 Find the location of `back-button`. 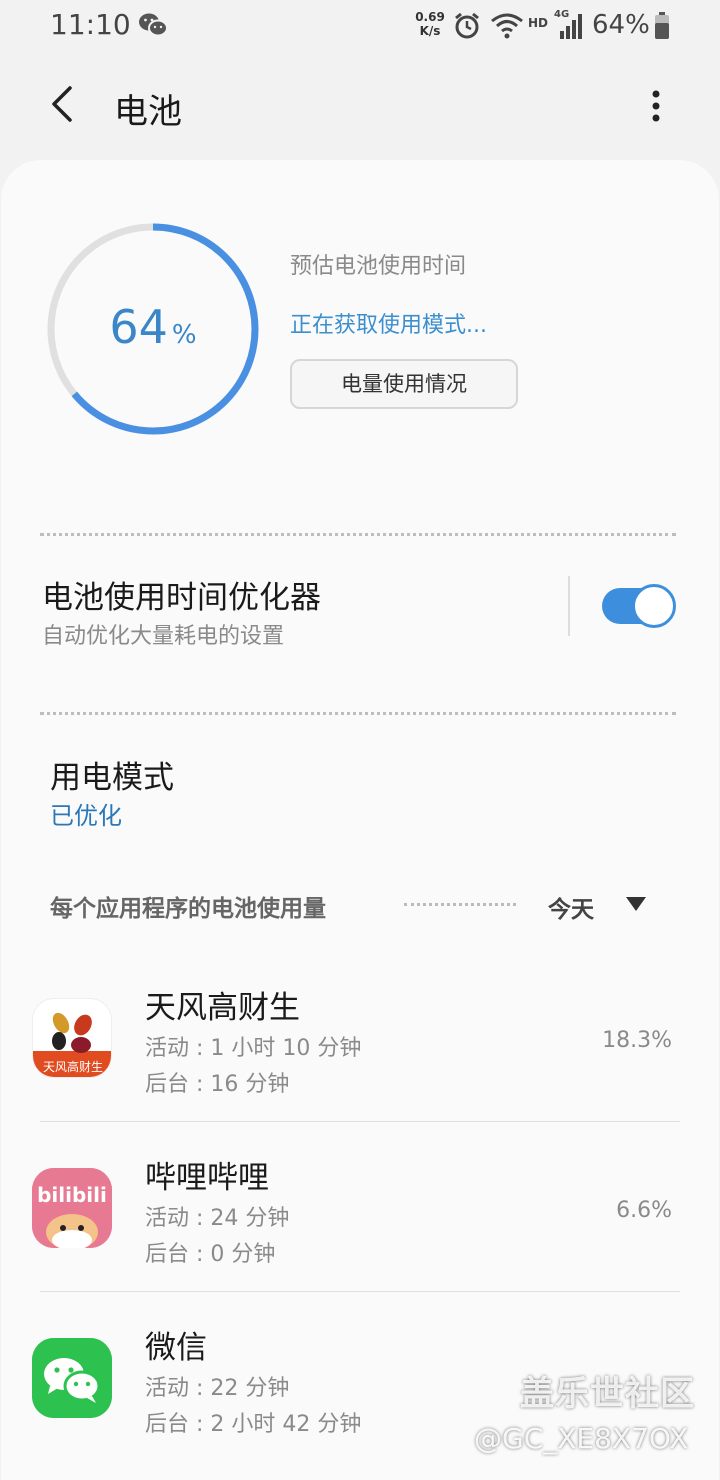

back-button is located at coordinates (64, 104).